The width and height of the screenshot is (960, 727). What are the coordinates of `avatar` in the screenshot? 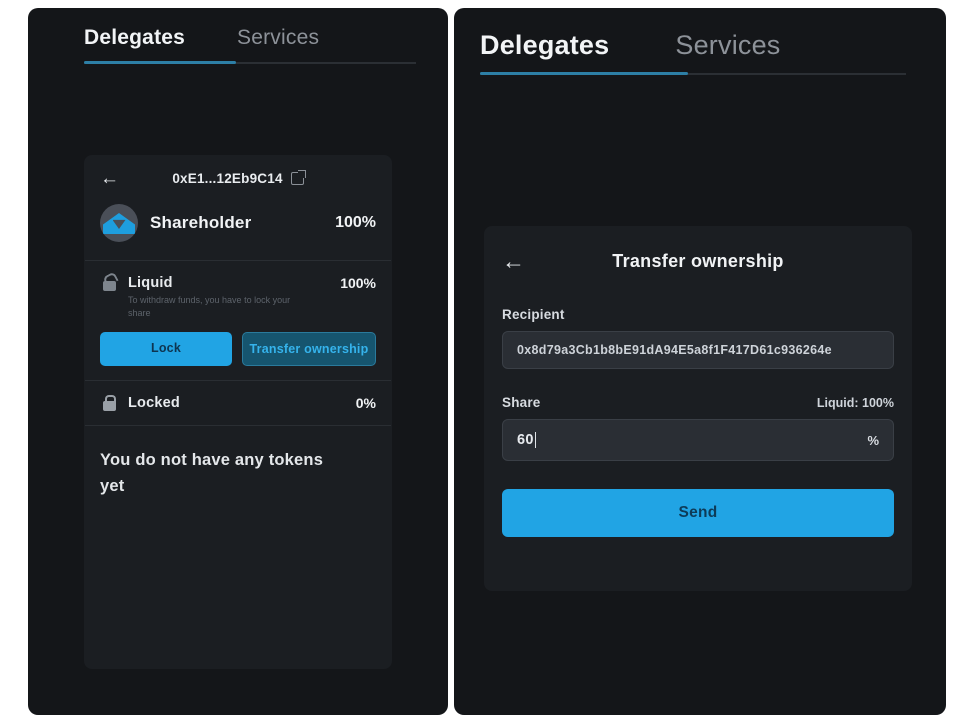 It's located at (119, 223).